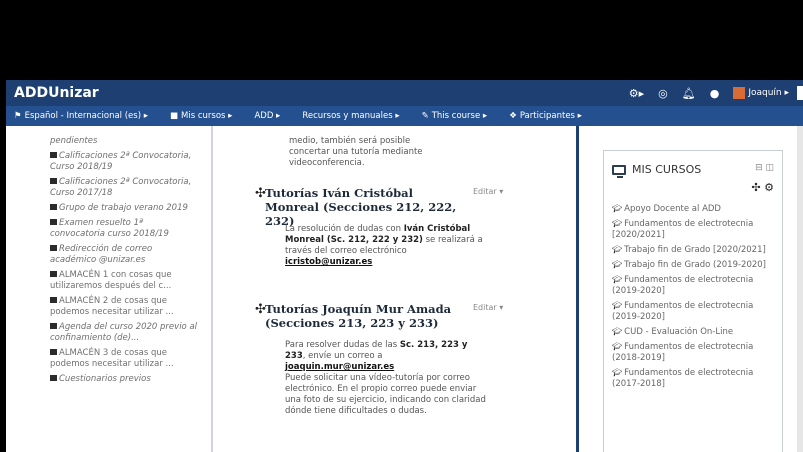 The image size is (803, 452). I want to click on collapse-dock-icons: ⊟ ◫, so click(764, 168).